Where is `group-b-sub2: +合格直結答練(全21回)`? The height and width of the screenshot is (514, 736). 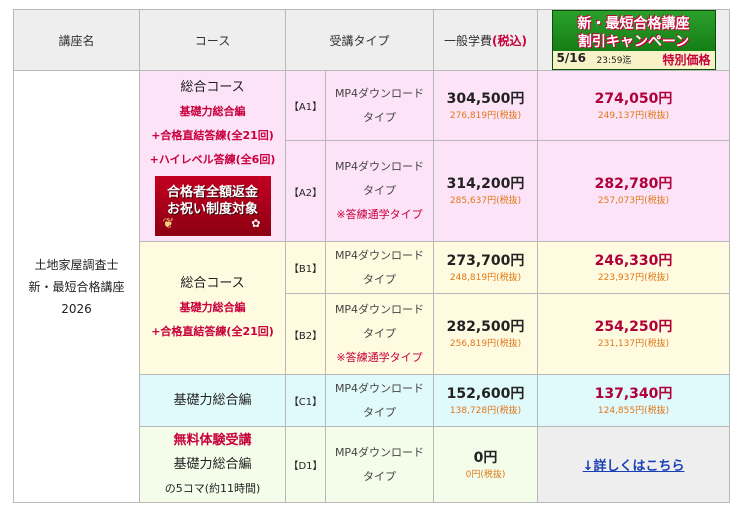 group-b-sub2: +合格直結答練(全21回) is located at coordinates (212, 331).